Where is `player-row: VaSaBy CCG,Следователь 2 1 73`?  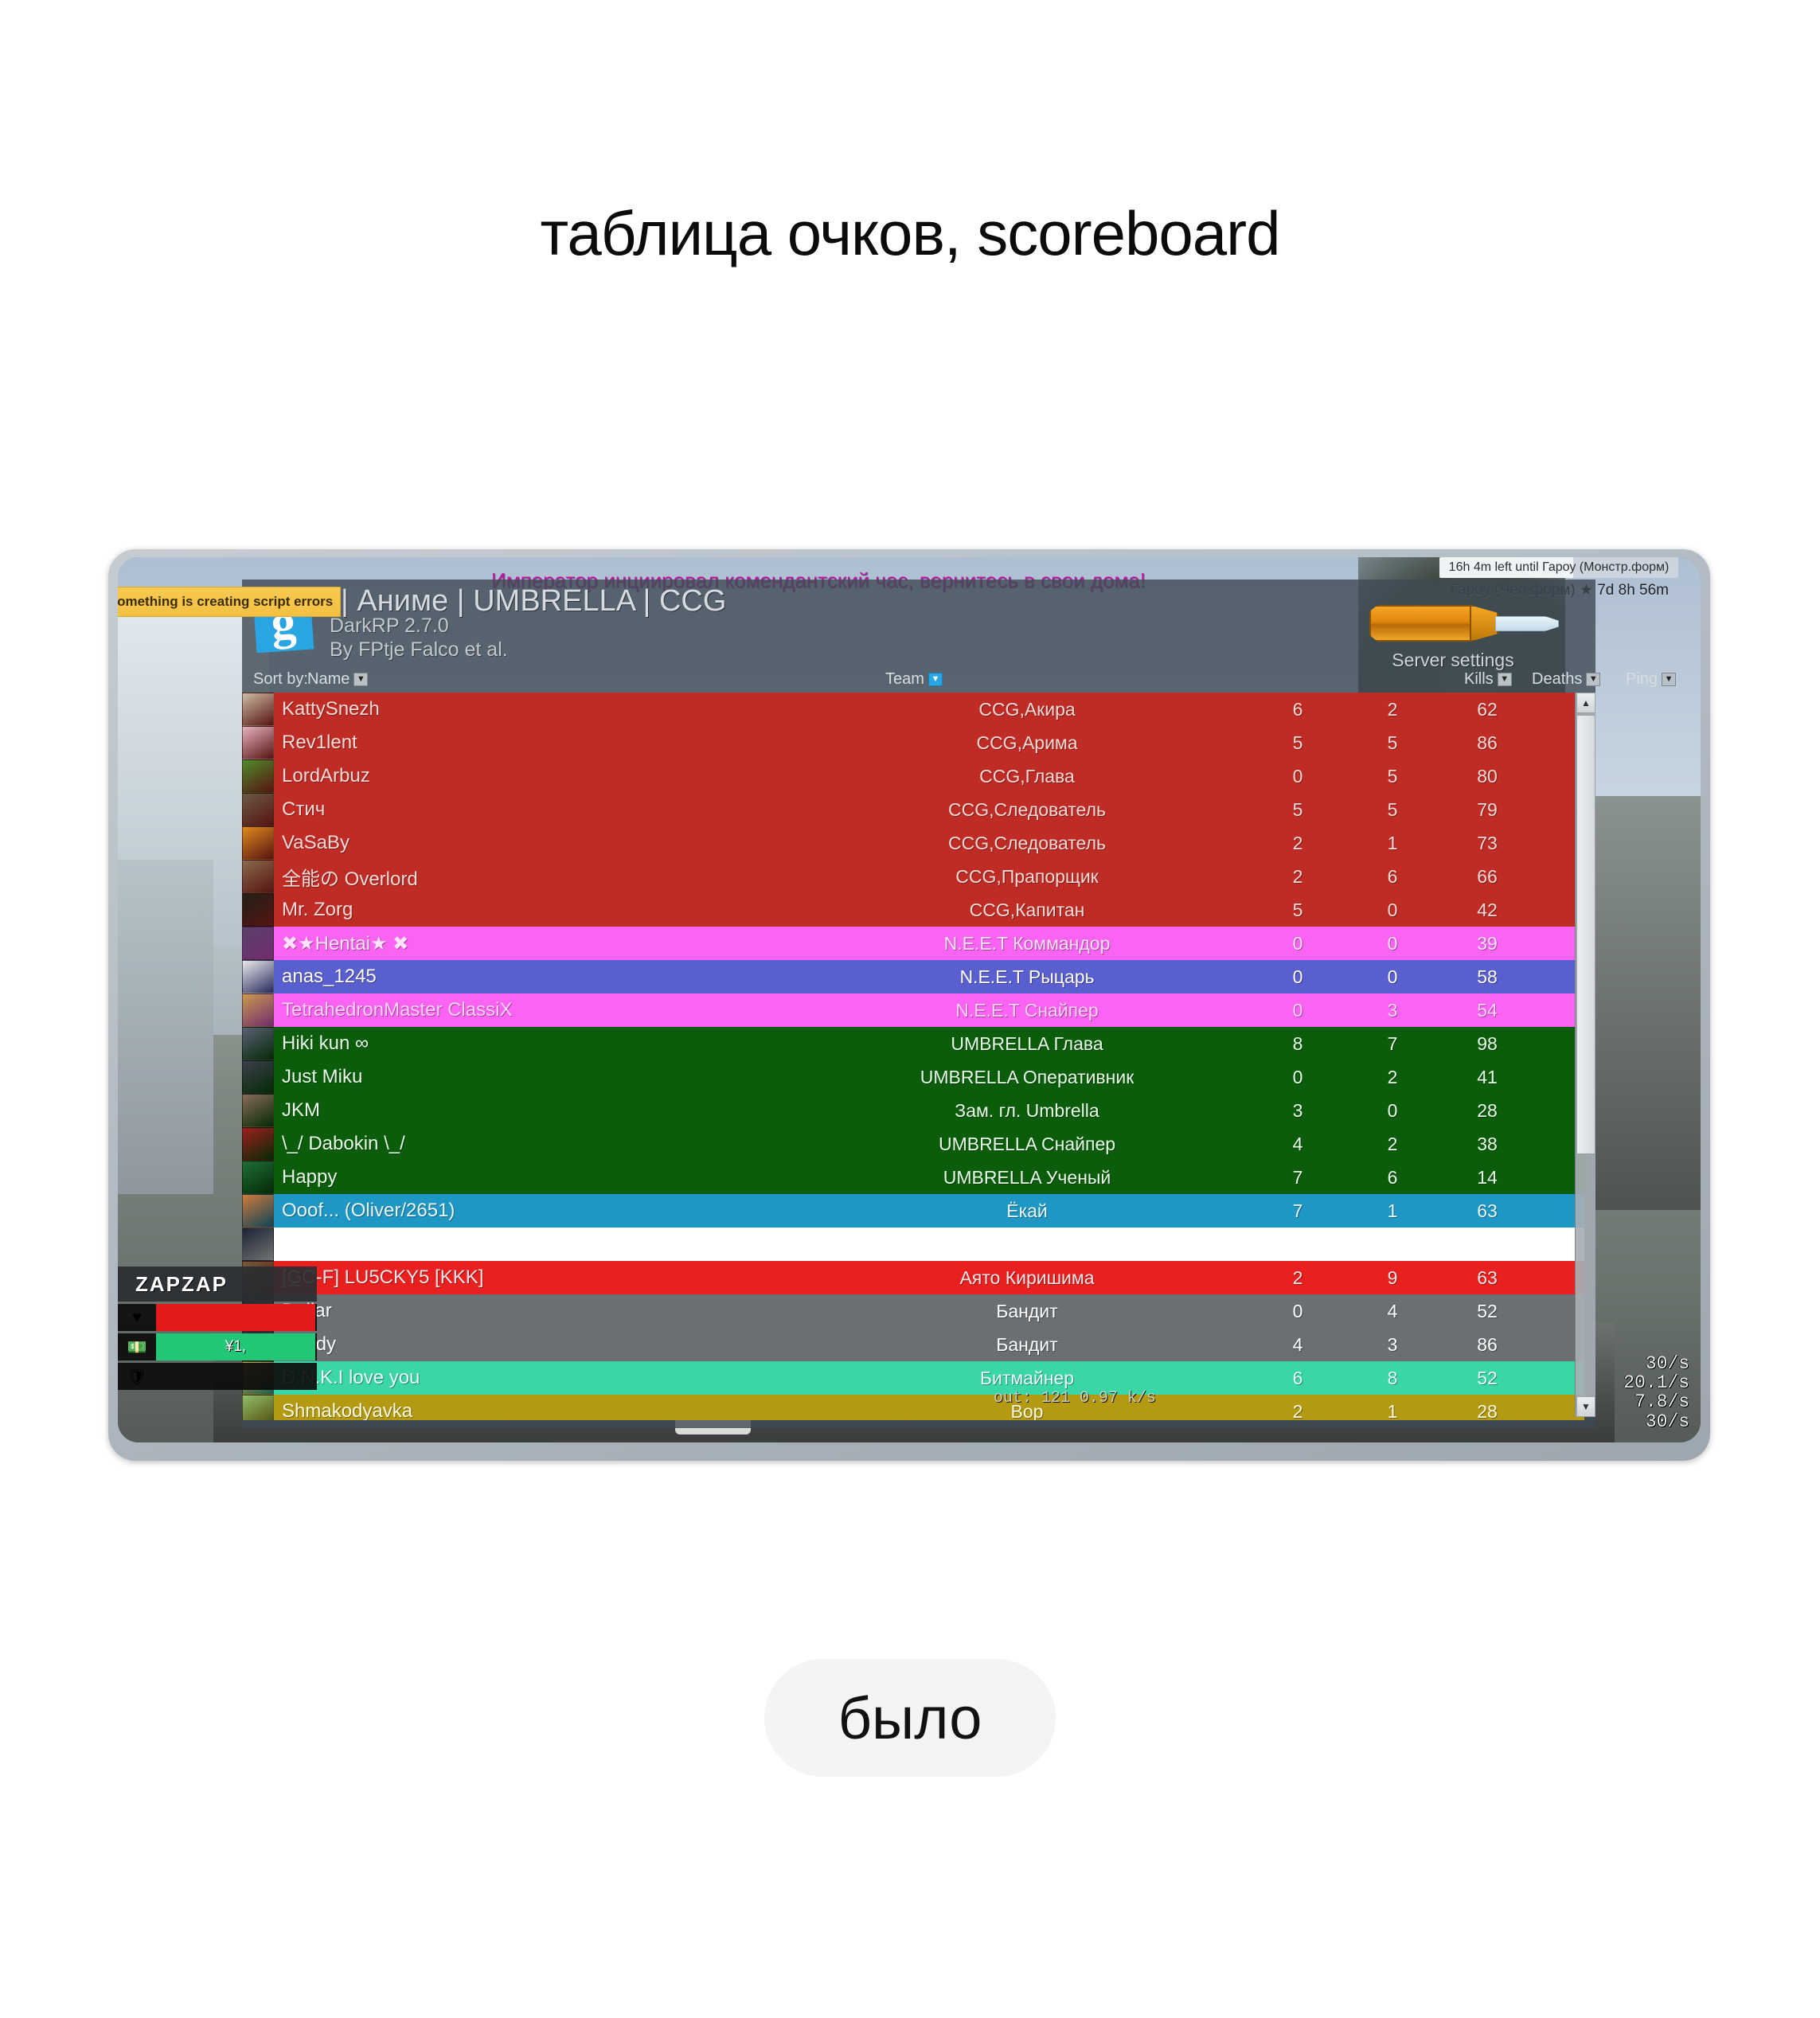
player-row: VaSaBy CCG,Следователь 2 1 73 is located at coordinates (913, 843).